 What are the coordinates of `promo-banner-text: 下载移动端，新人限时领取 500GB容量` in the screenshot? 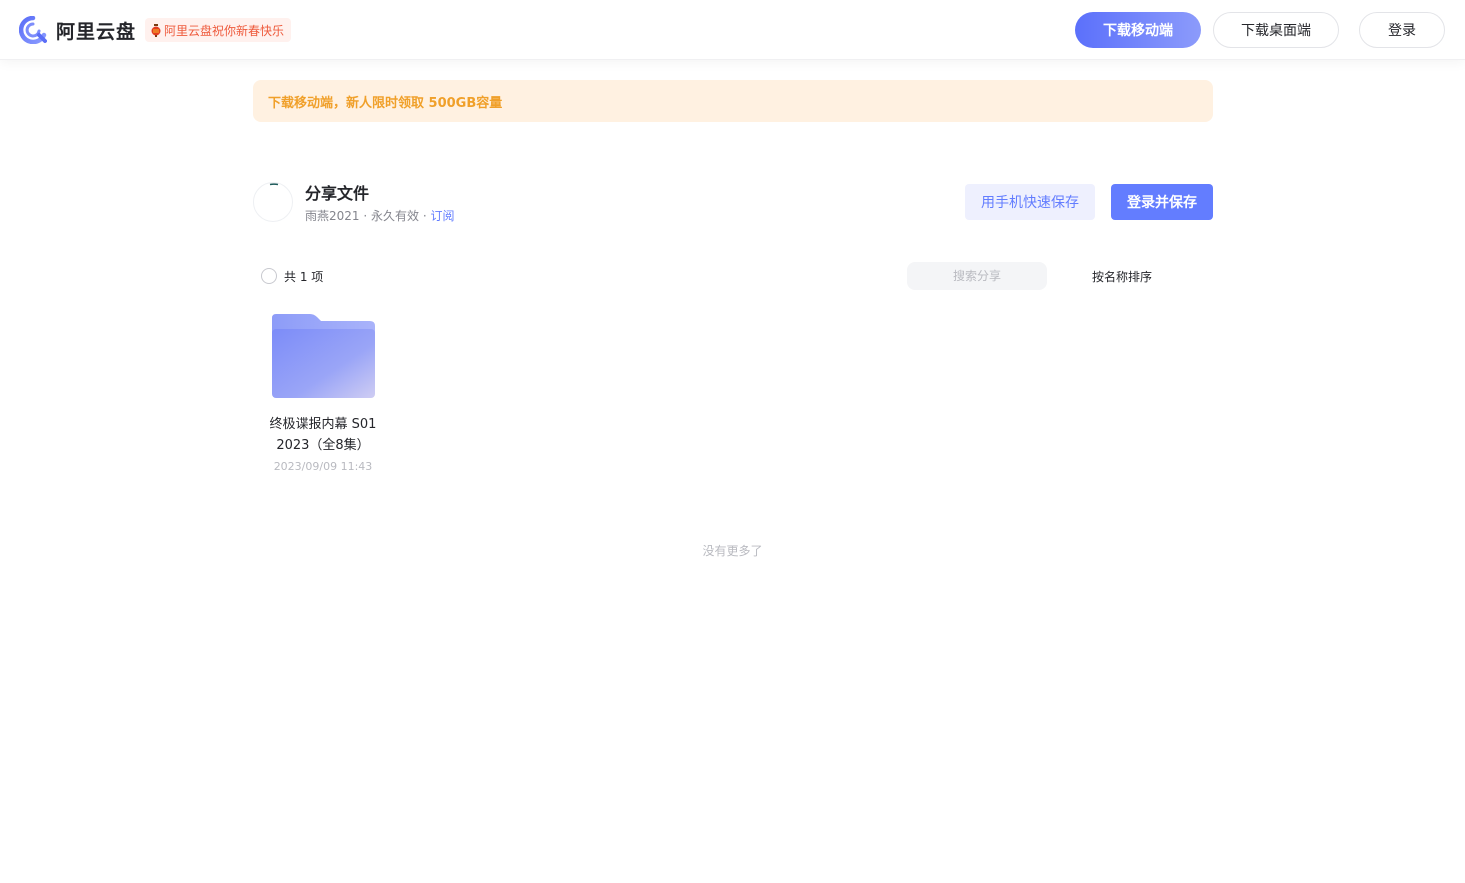 It's located at (385, 103).